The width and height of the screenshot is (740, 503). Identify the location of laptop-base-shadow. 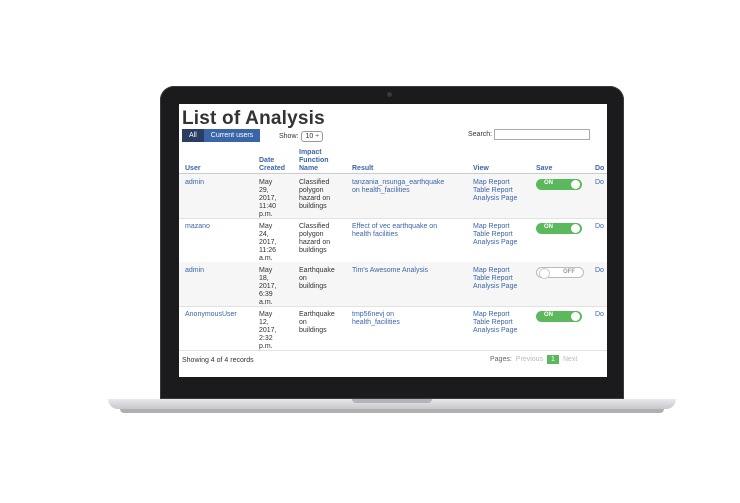
(392, 411).